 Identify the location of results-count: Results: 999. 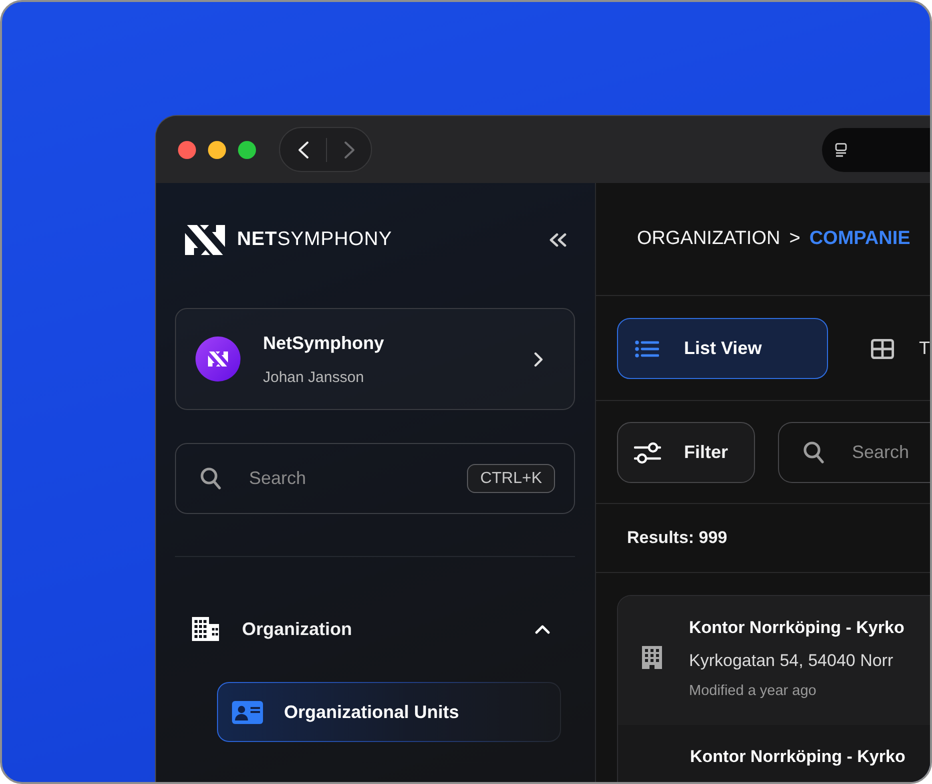
(677, 538).